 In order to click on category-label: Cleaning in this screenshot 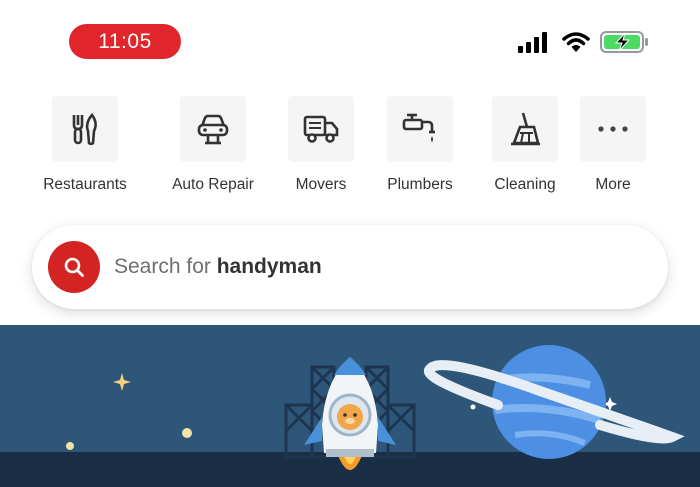, I will do `click(525, 184)`.